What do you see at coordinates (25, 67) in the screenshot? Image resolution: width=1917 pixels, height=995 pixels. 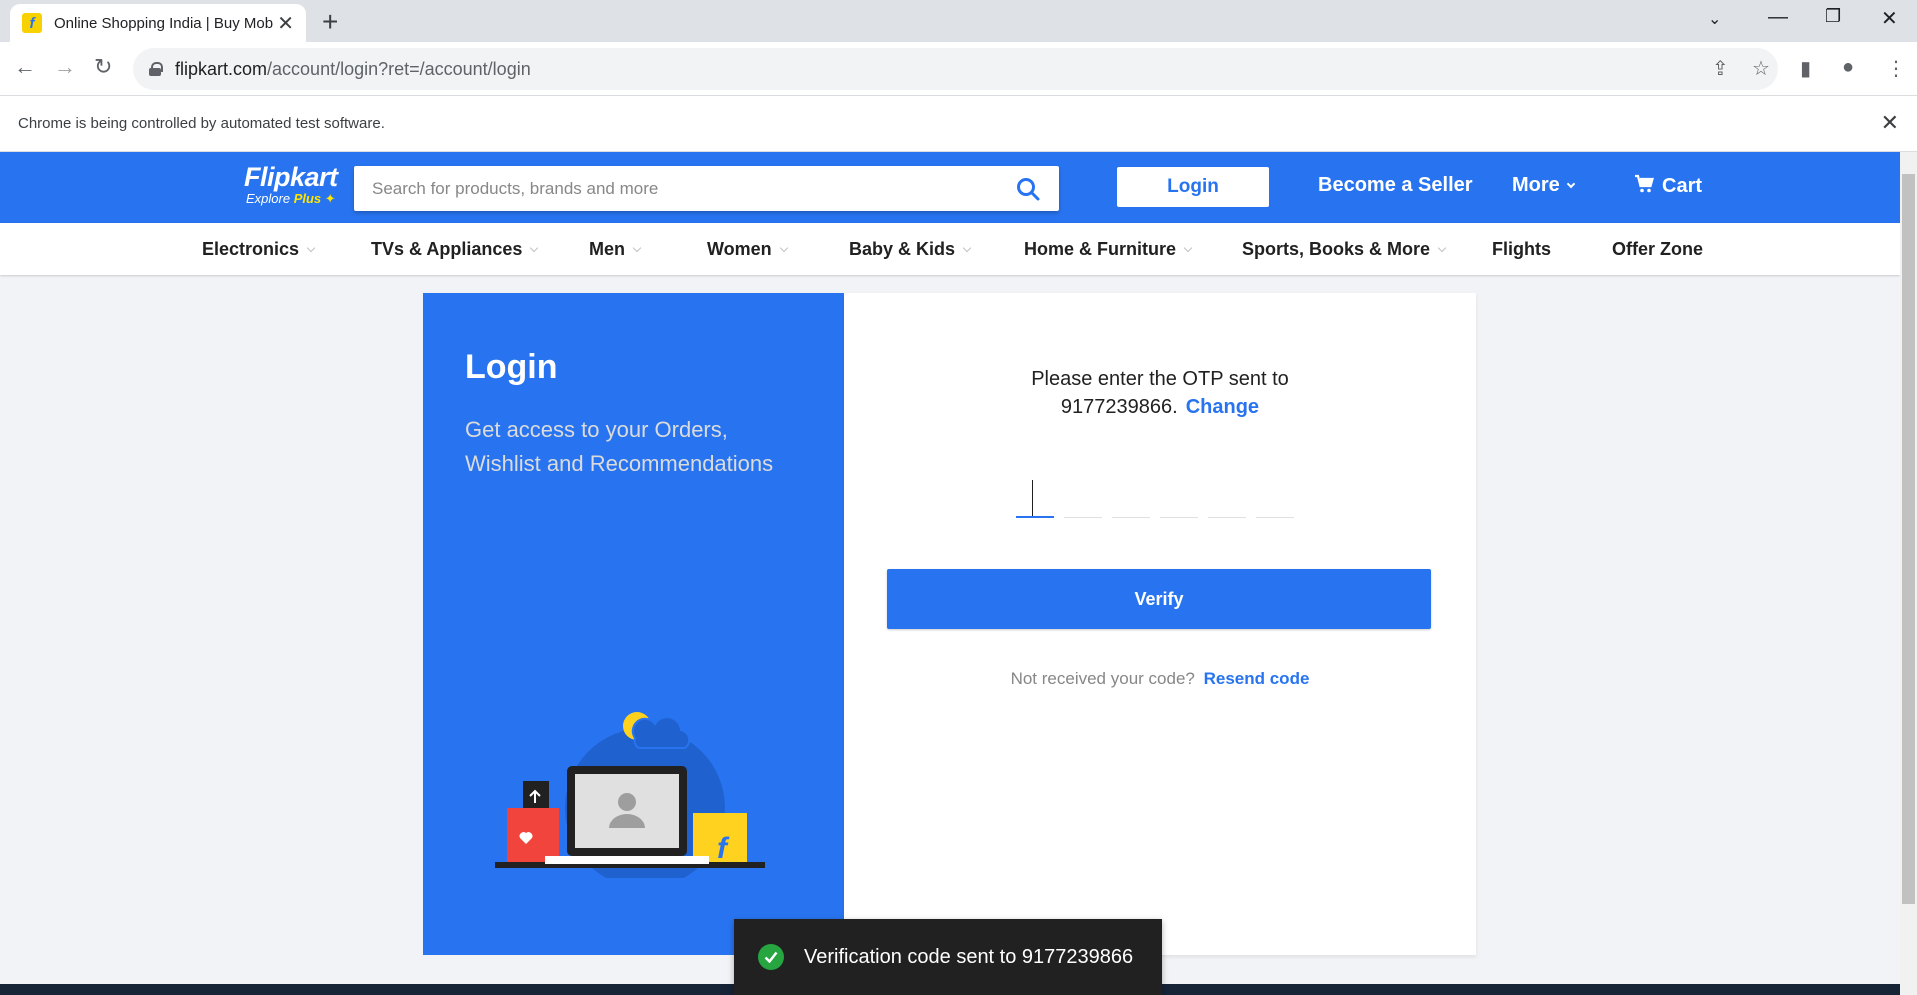 I see `back-icon: ←` at bounding box center [25, 67].